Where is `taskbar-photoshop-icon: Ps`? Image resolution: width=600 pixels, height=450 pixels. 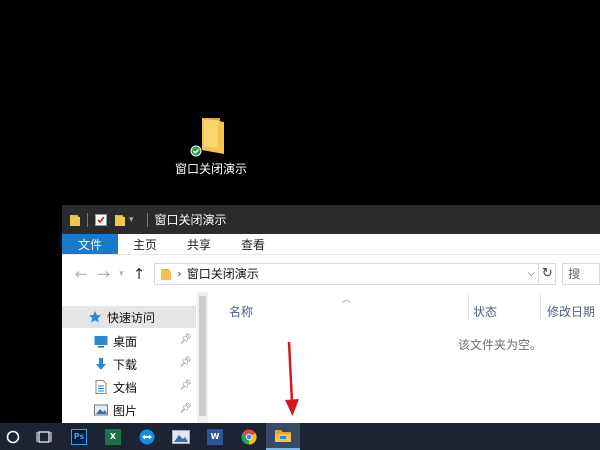
taskbar-photoshop-icon: Ps is located at coordinates (79, 436).